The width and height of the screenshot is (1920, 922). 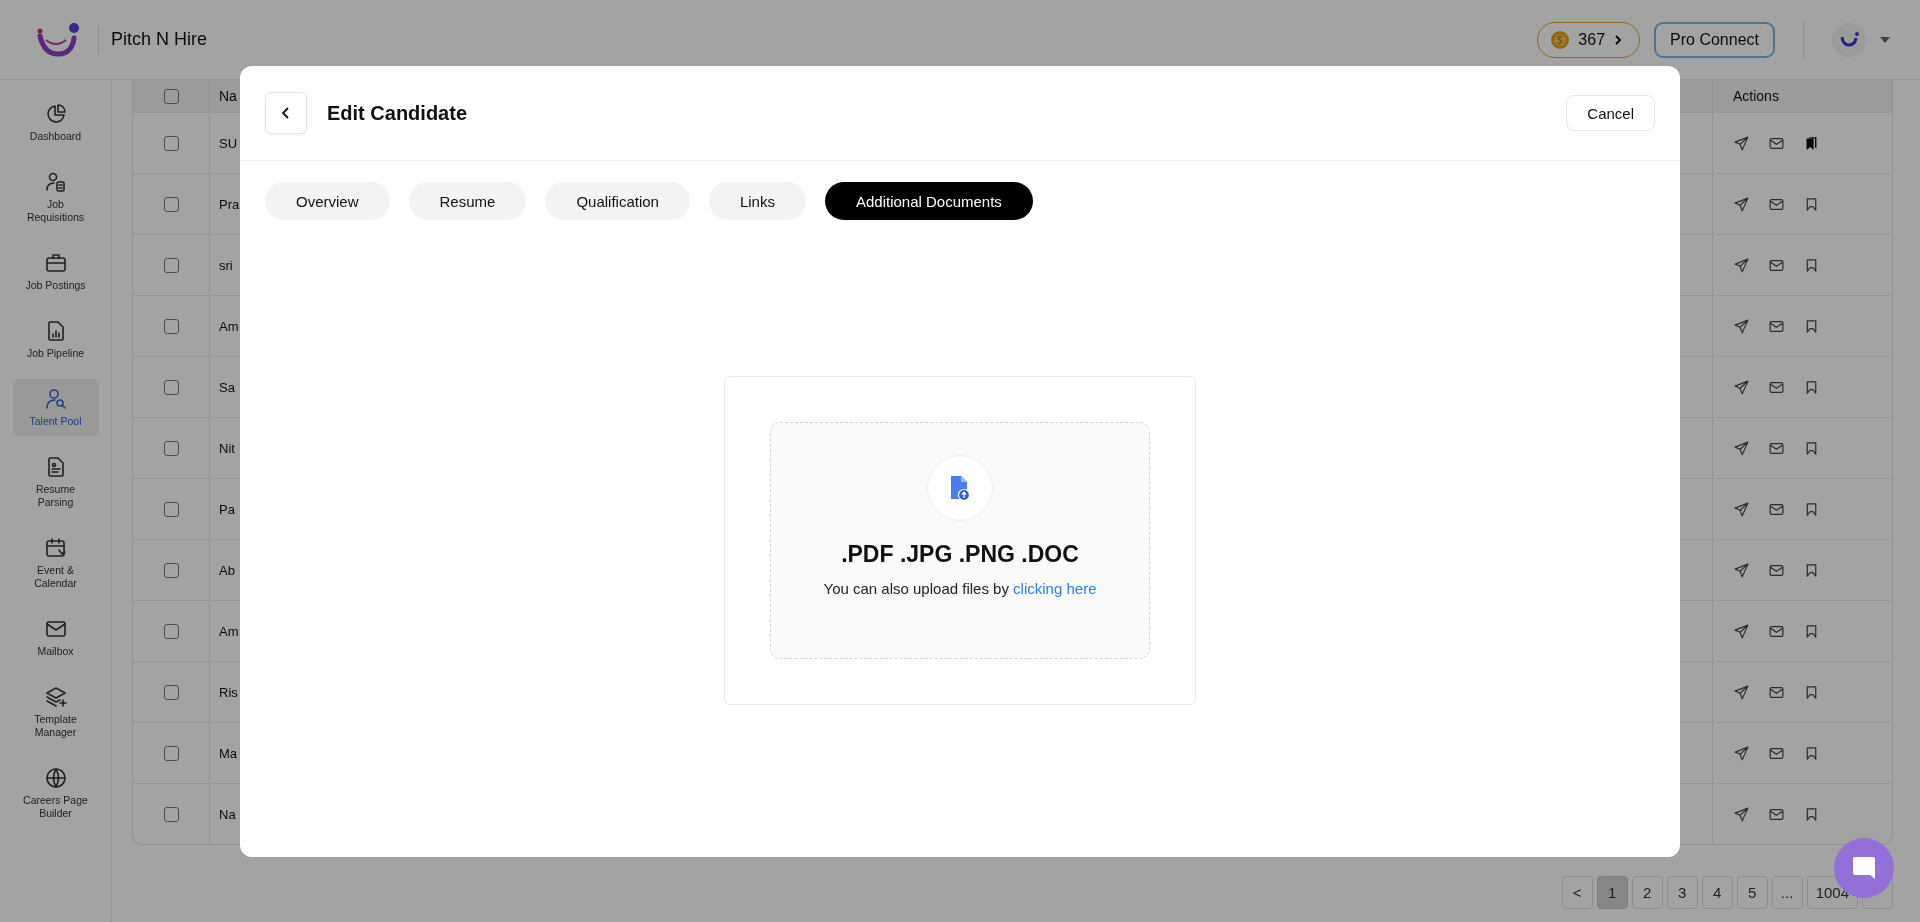 What do you see at coordinates (1577, 892) in the screenshot?
I see `previous-page-button: <` at bounding box center [1577, 892].